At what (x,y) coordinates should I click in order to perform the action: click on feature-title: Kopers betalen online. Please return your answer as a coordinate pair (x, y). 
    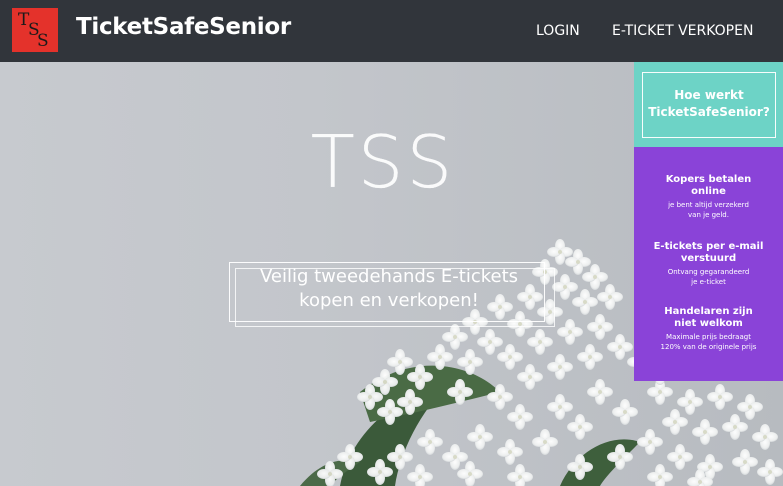
    Looking at the image, I should click on (708, 186).